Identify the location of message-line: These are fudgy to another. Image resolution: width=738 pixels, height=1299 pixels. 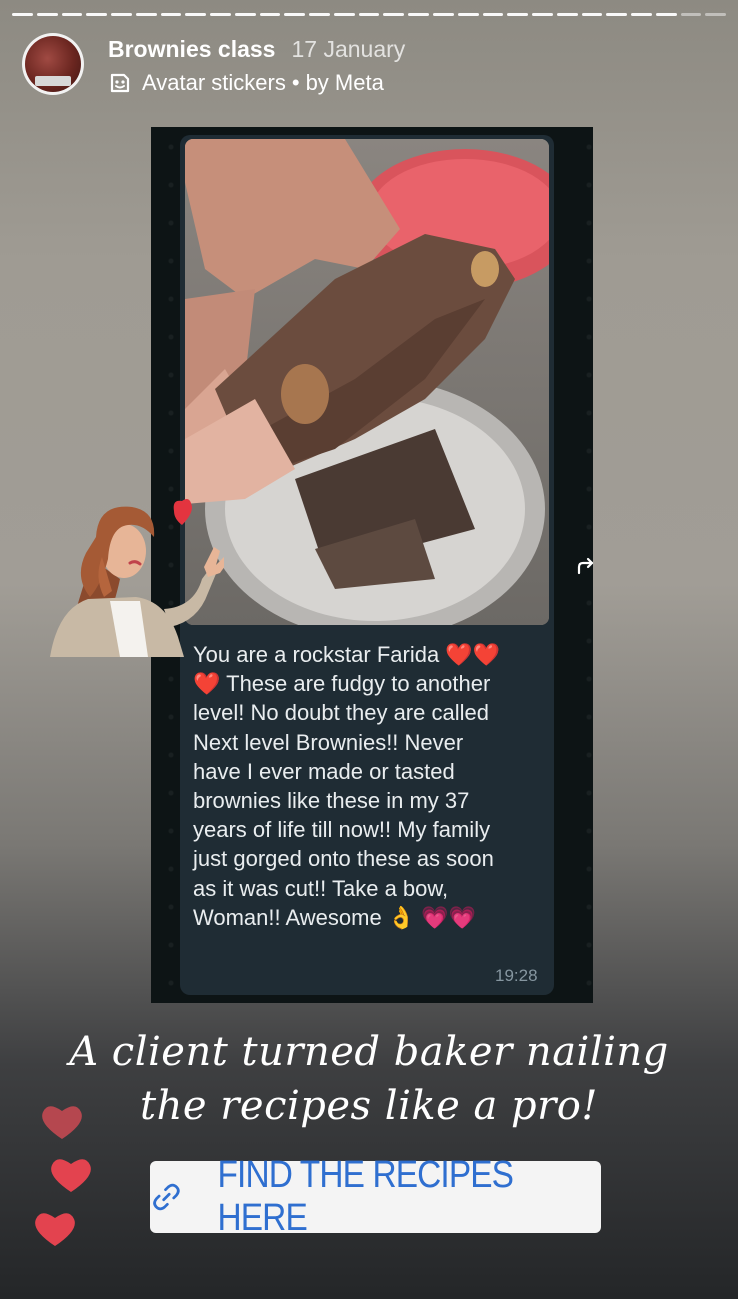
(358, 684).